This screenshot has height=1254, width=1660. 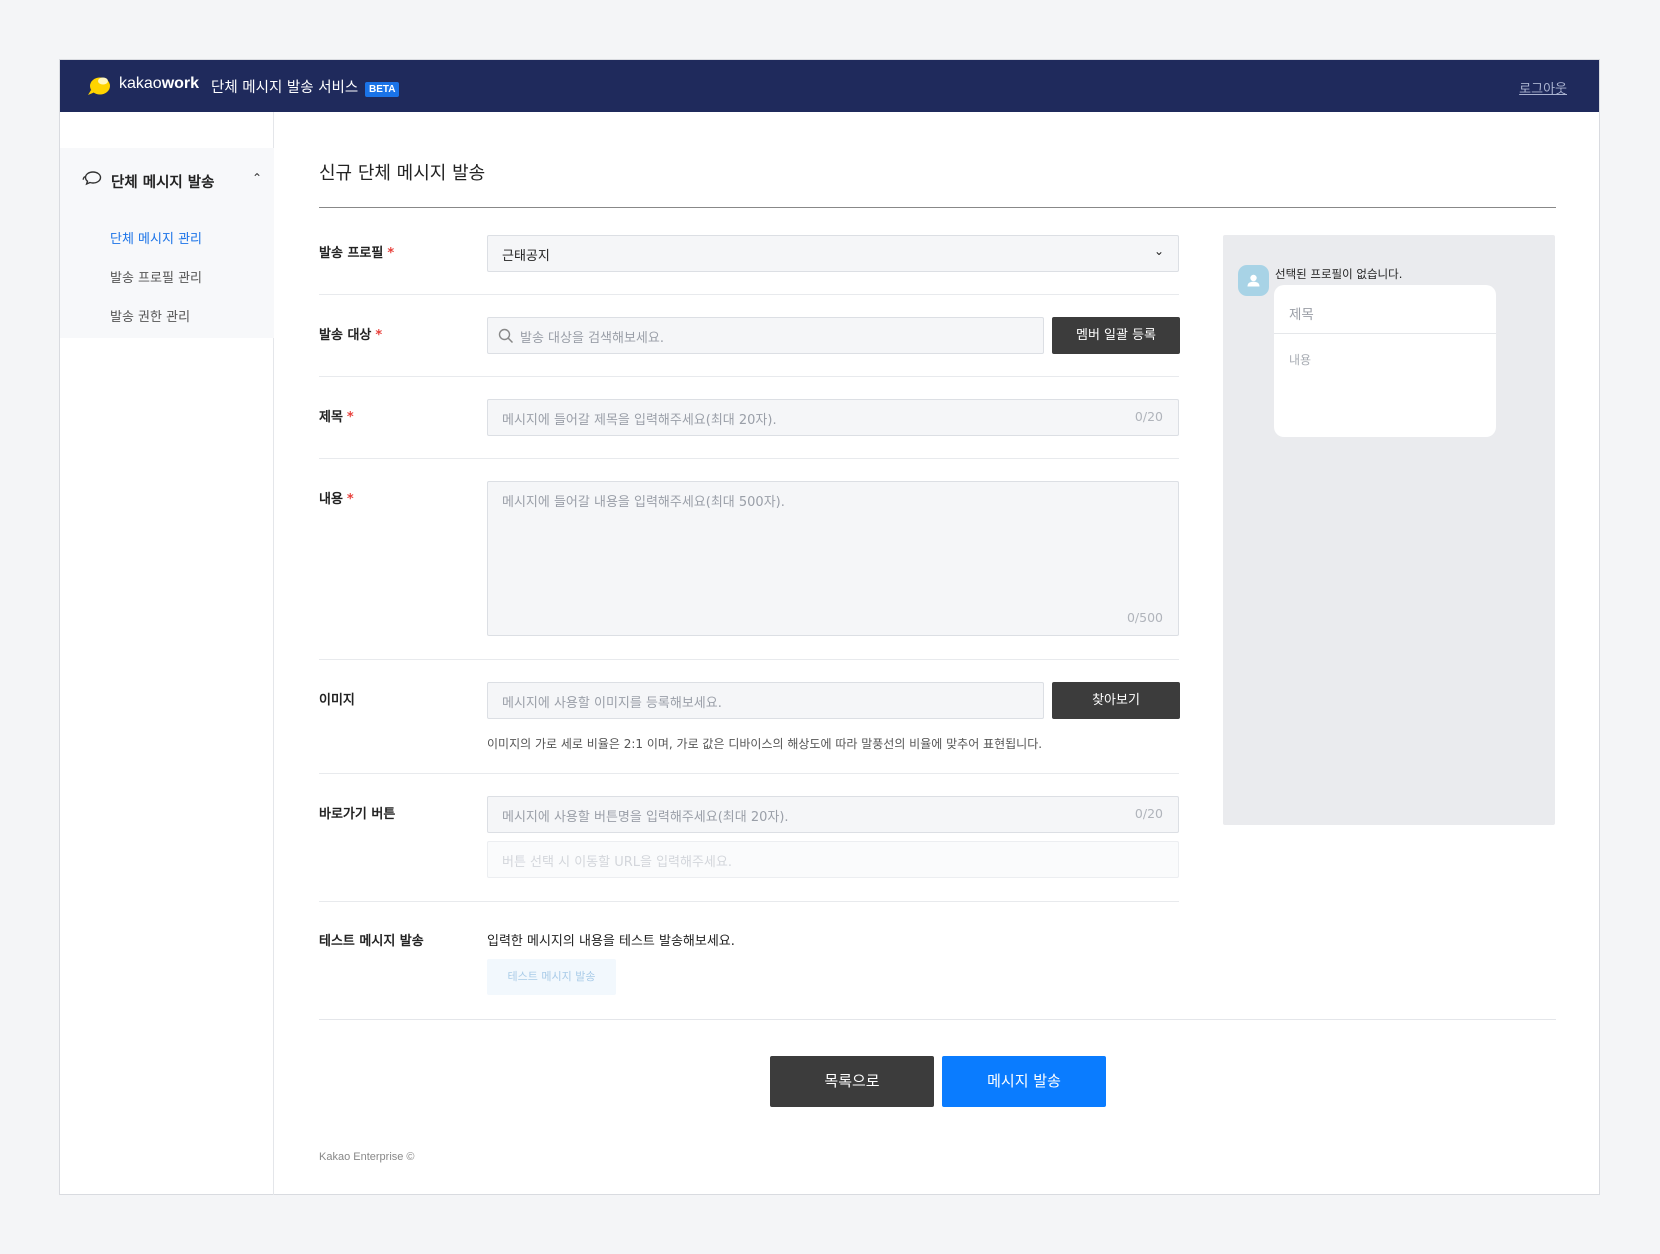 What do you see at coordinates (156, 276) in the screenshot?
I see `sidebar-item-profile-management: 발송 프로필 관리` at bounding box center [156, 276].